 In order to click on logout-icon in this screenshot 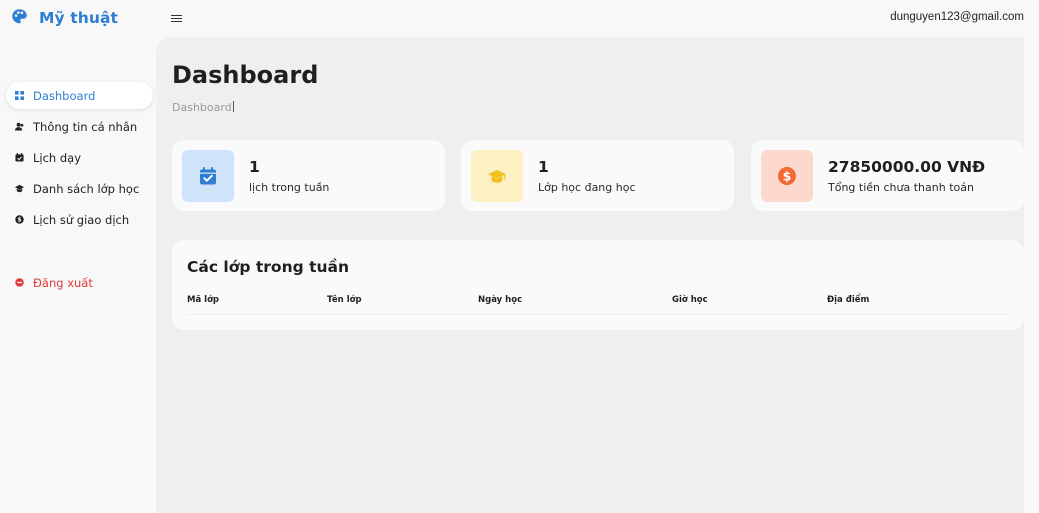, I will do `click(19, 282)`.